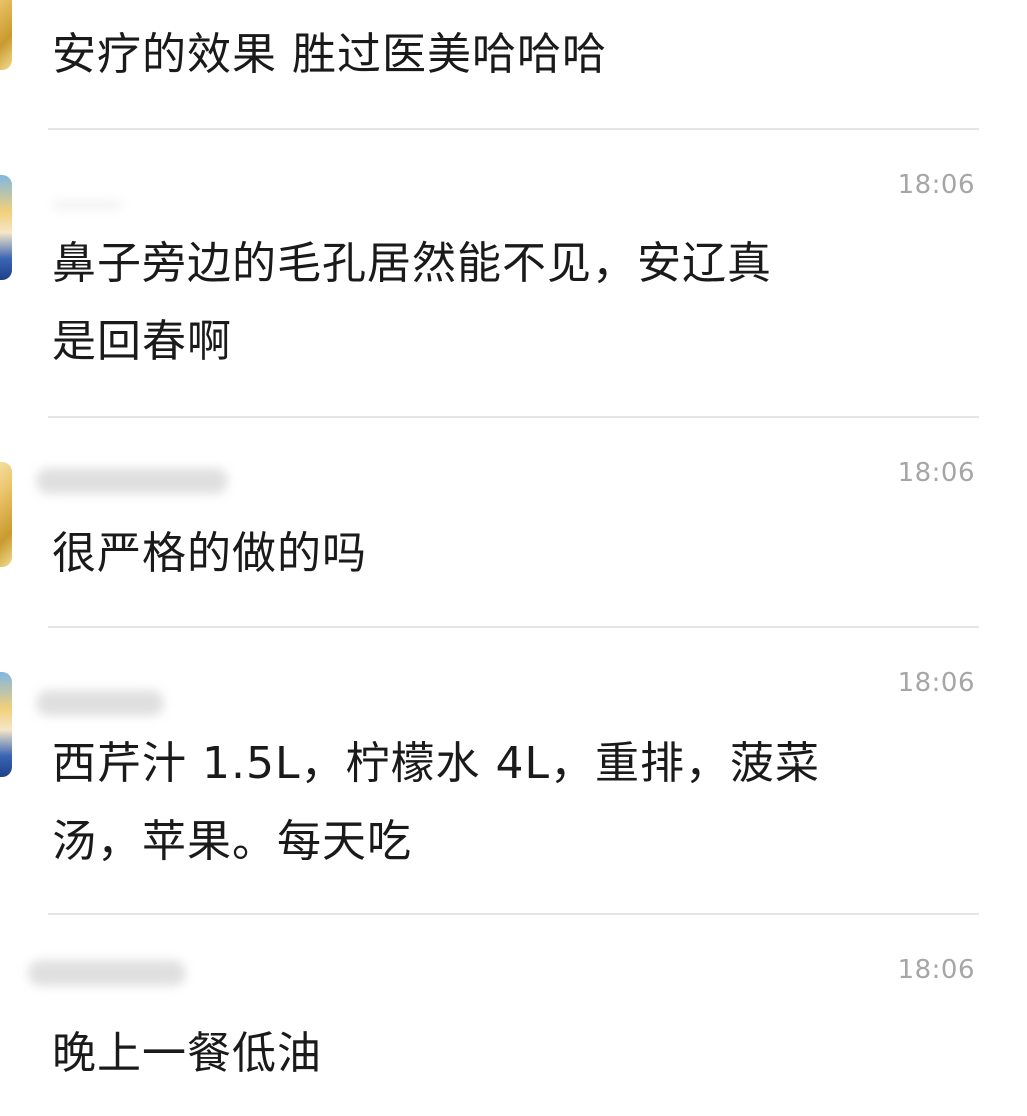  I want to click on message-text: 晚上一餐低油, so click(187, 1053).